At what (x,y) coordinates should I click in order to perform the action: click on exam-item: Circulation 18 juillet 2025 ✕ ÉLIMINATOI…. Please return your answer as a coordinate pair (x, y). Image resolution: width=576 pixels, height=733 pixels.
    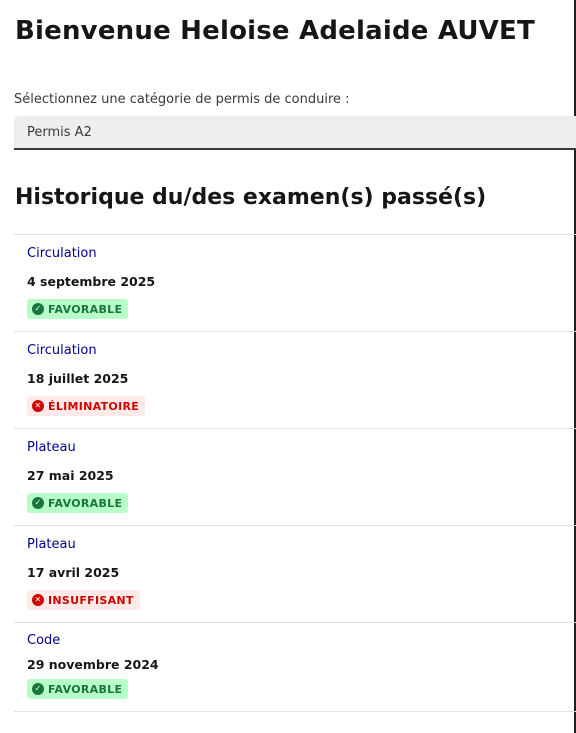
    Looking at the image, I should click on (295, 379).